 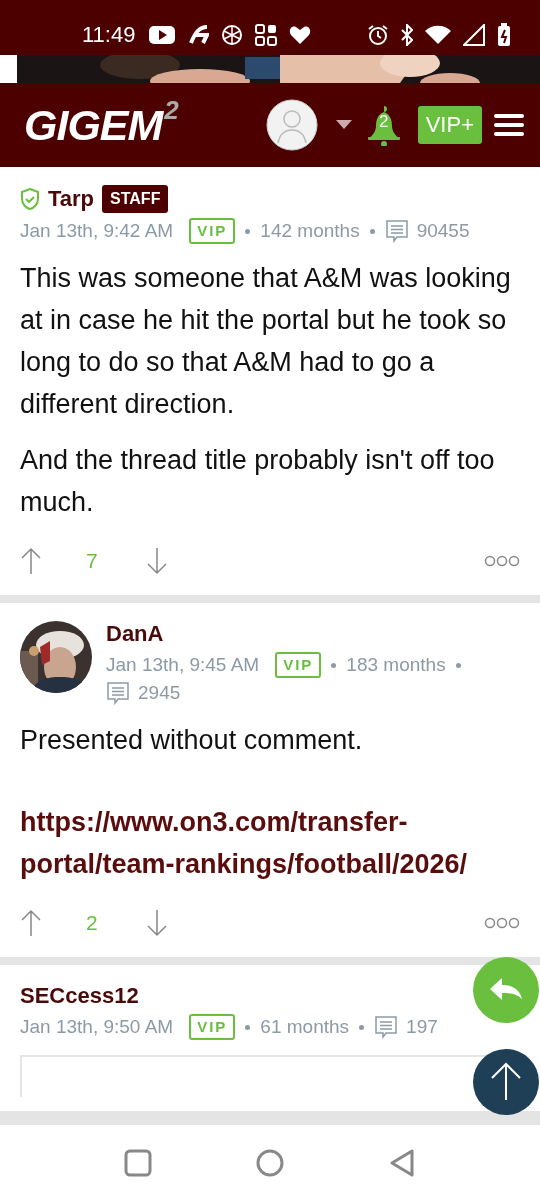 What do you see at coordinates (506, 990) in the screenshot?
I see `reply-button` at bounding box center [506, 990].